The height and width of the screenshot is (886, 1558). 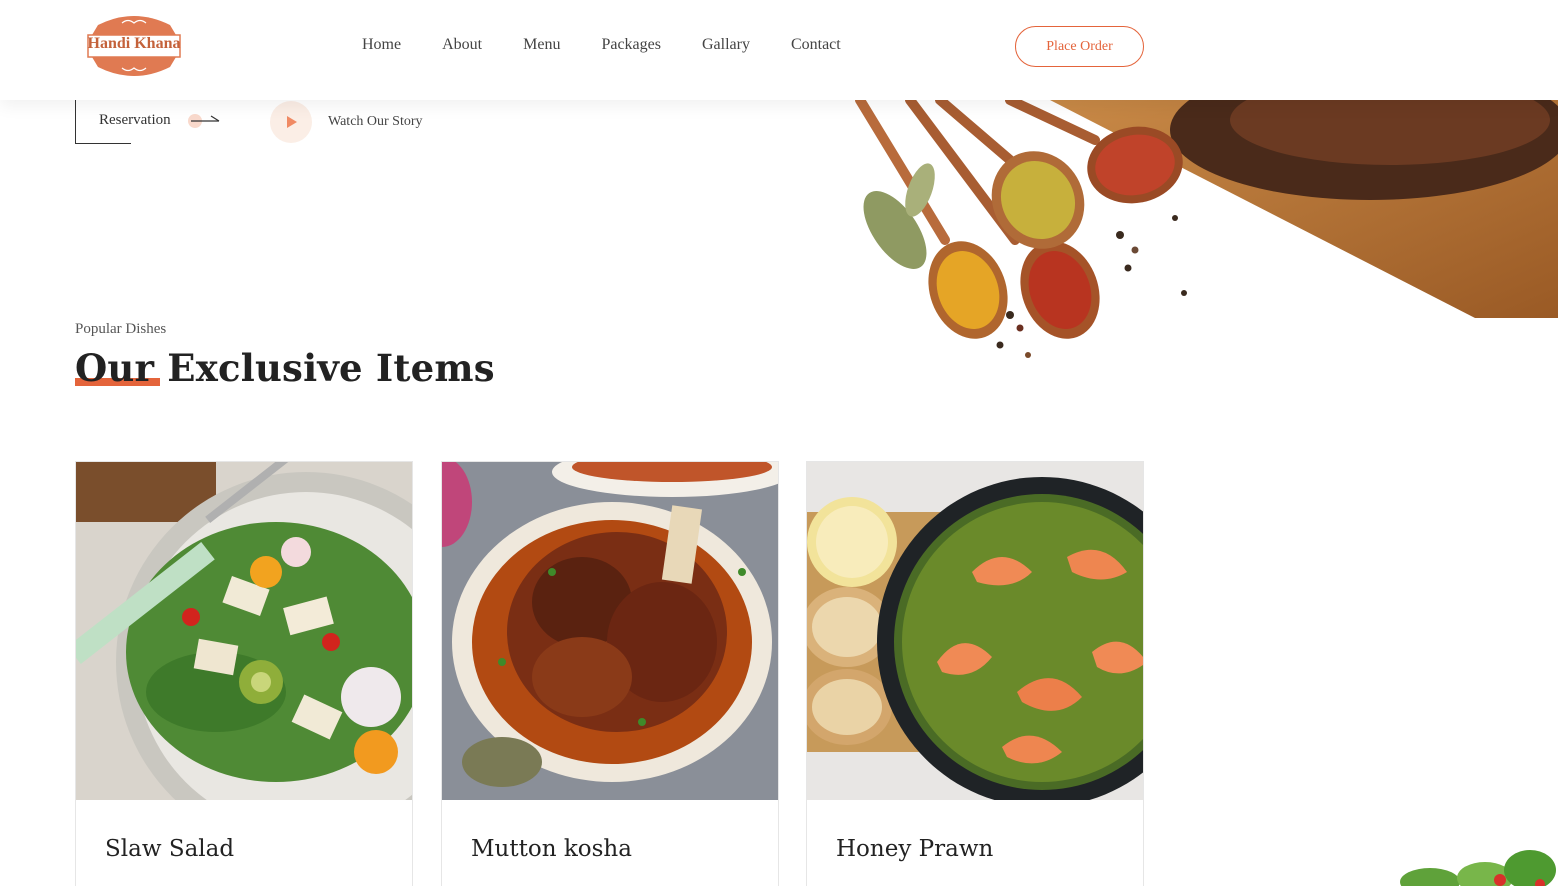 What do you see at coordinates (204, 121) in the screenshot?
I see `arrow-right-icon` at bounding box center [204, 121].